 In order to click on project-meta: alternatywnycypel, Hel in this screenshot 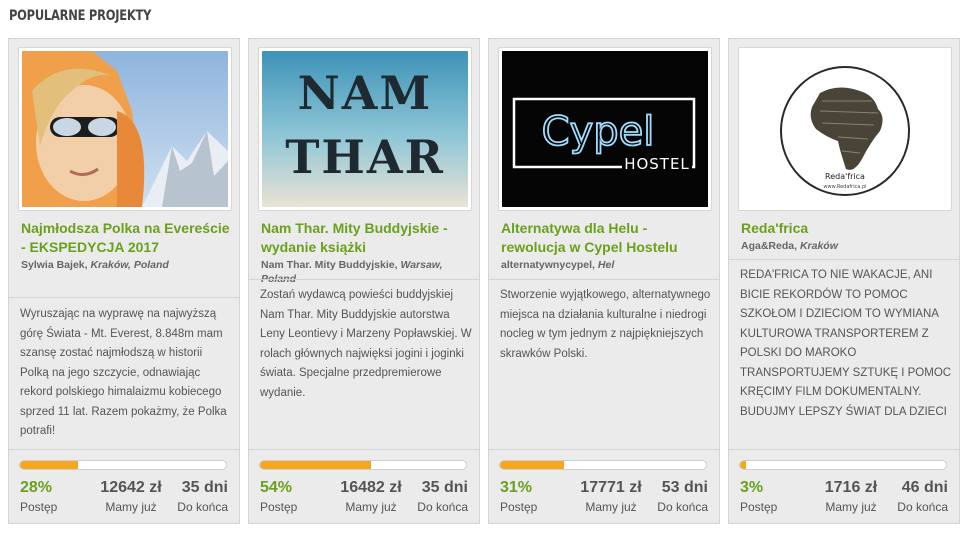, I will do `click(558, 265)`.